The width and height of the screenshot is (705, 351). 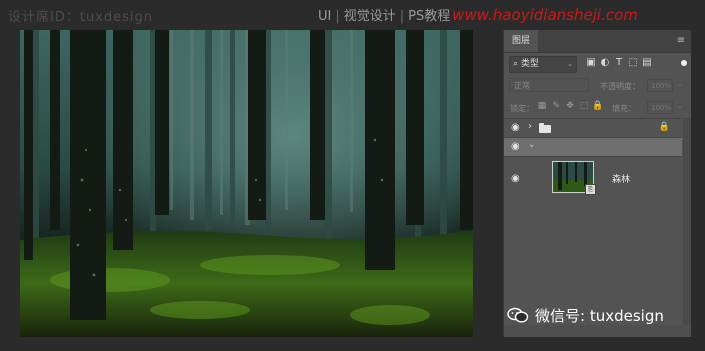 I want to click on nav-ui: UI, so click(x=324, y=16).